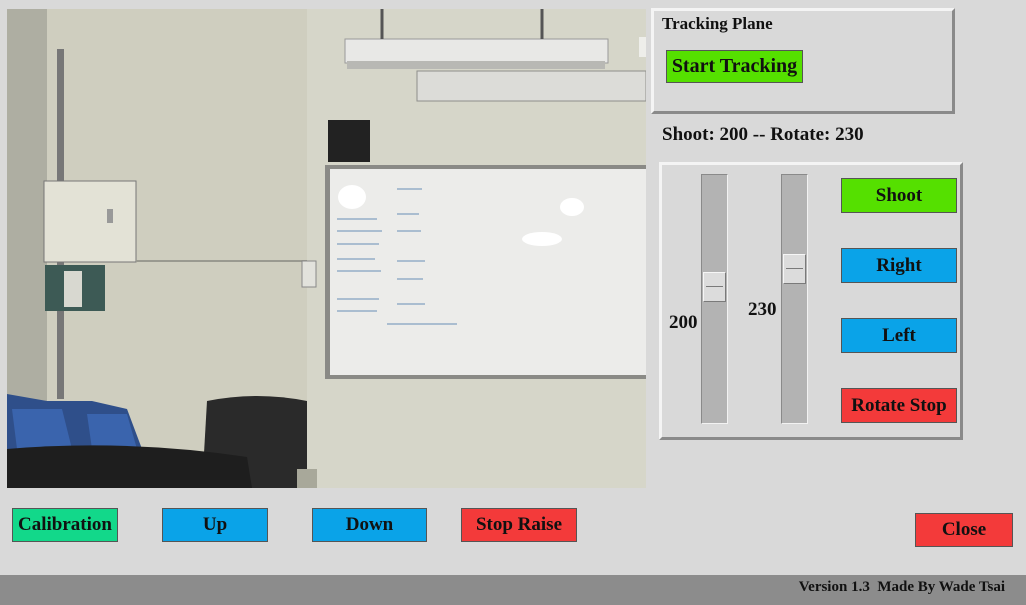 The height and width of the screenshot is (605, 1026). I want to click on status-readout: Shoot: 200 -- Rotate: 230, so click(763, 134).